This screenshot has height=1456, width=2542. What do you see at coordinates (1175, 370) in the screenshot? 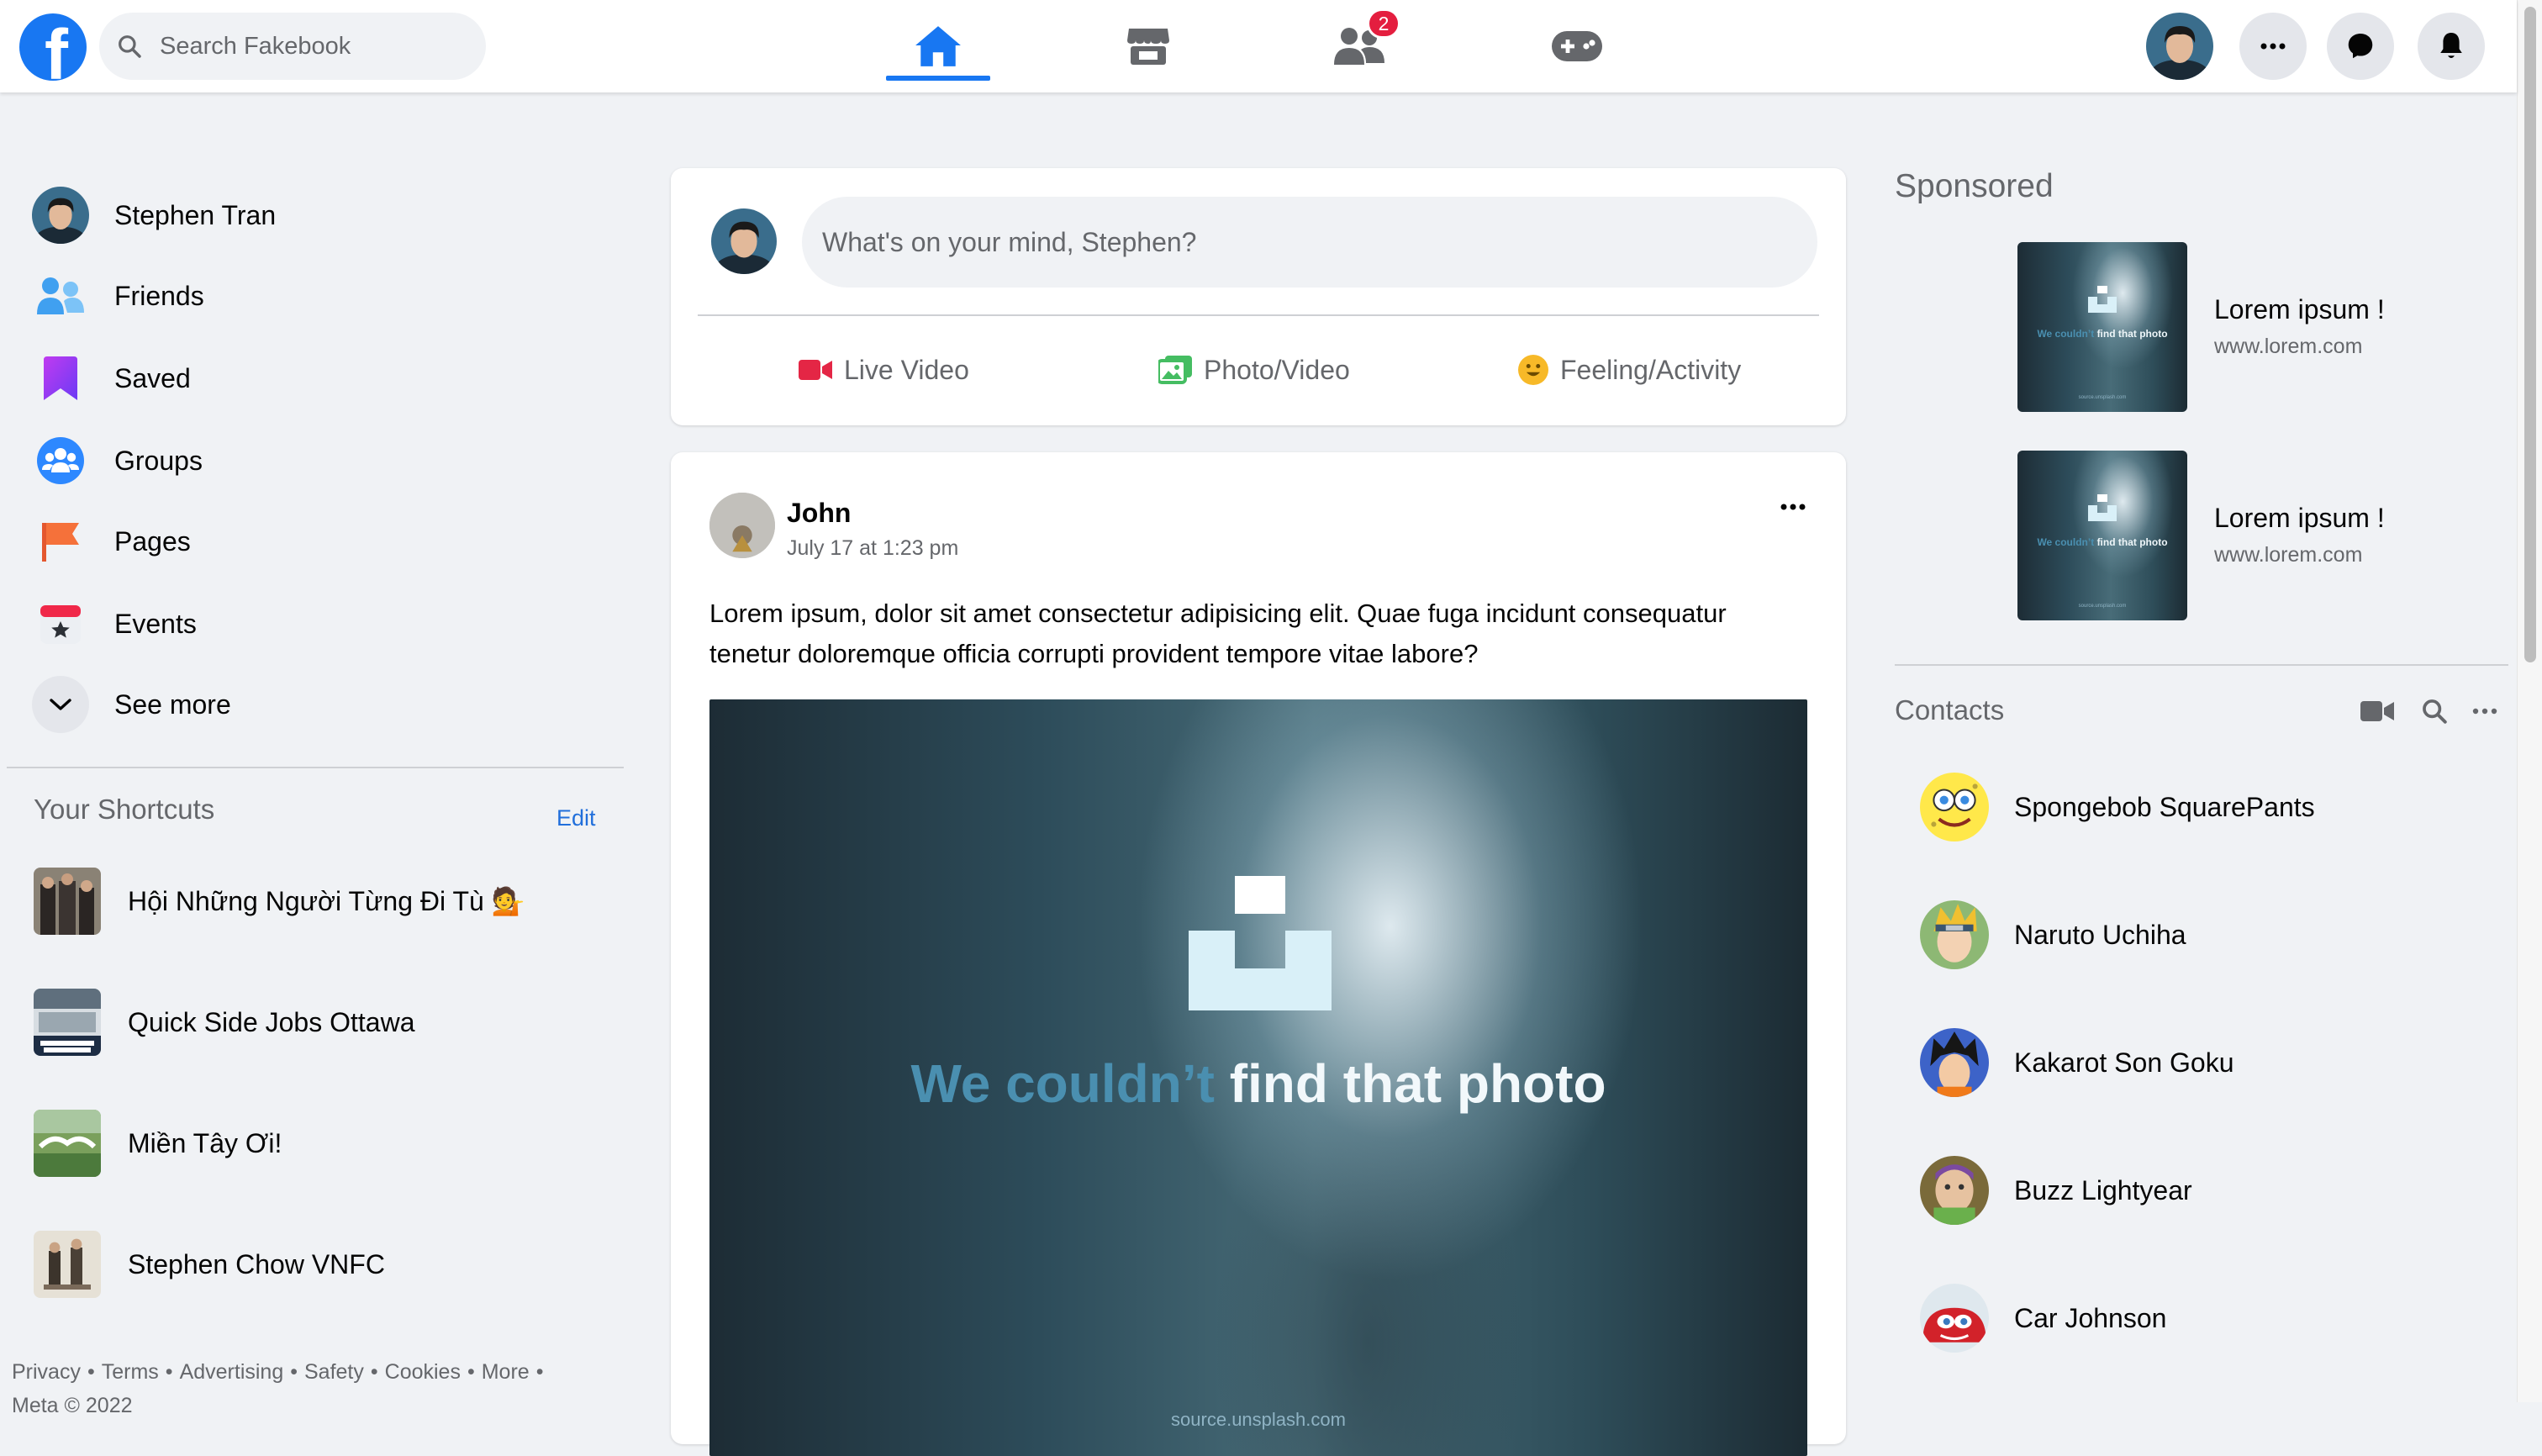
I see `photo-icon` at bounding box center [1175, 370].